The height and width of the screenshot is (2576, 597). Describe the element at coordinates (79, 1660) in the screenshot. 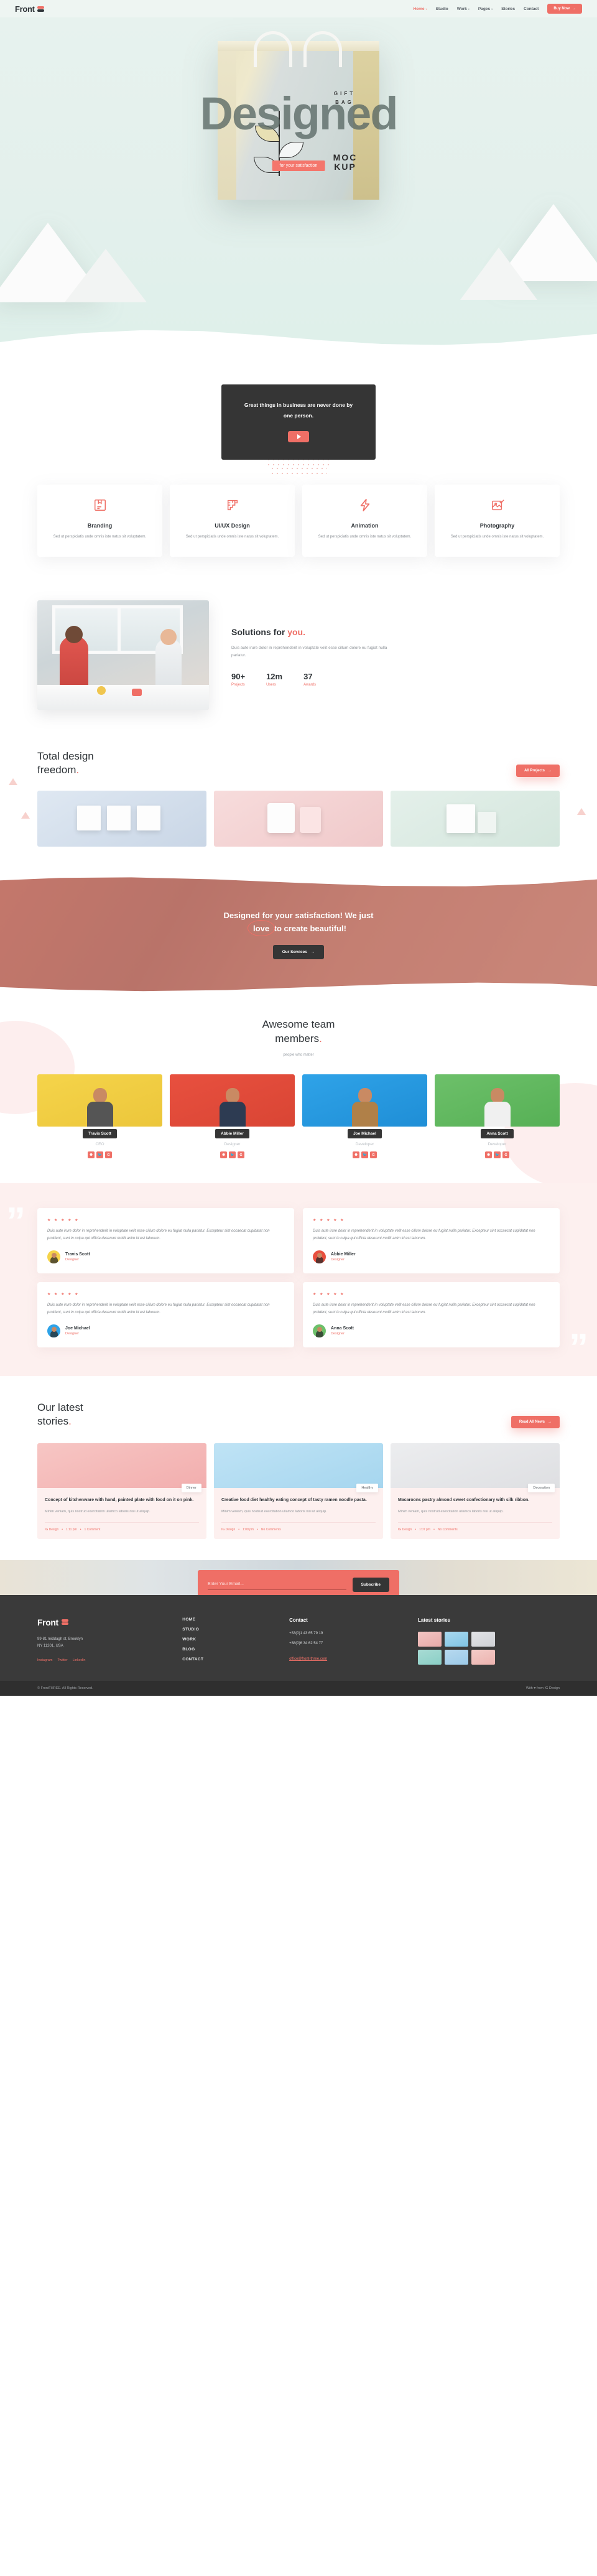

I see `social-link-linkedin: LinkedIn` at that location.